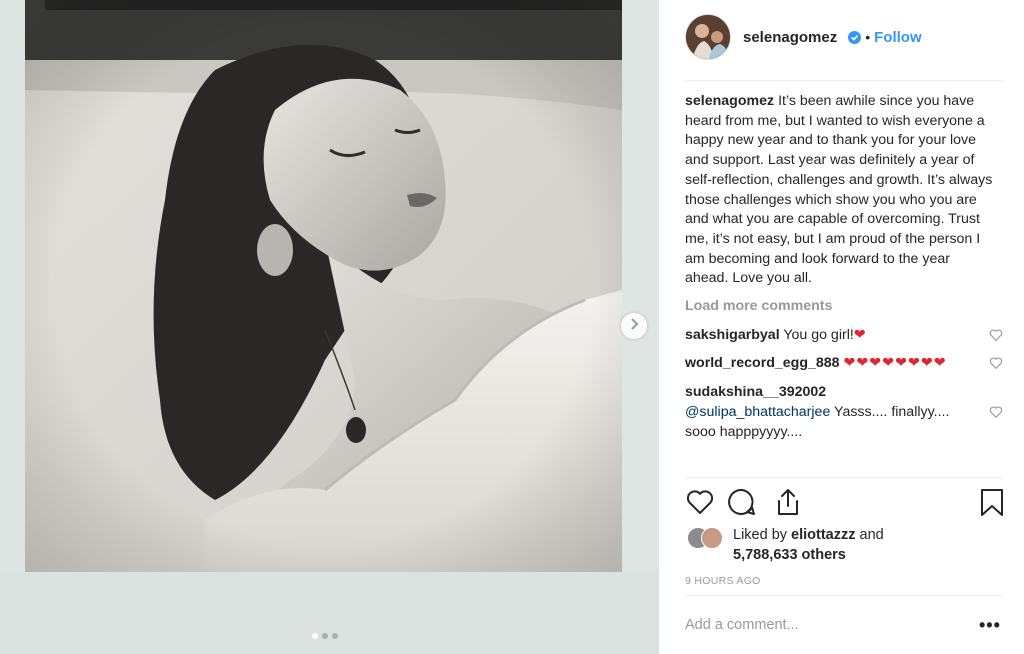  Describe the element at coordinates (790, 37) in the screenshot. I see `header-username: selenagomez` at that location.